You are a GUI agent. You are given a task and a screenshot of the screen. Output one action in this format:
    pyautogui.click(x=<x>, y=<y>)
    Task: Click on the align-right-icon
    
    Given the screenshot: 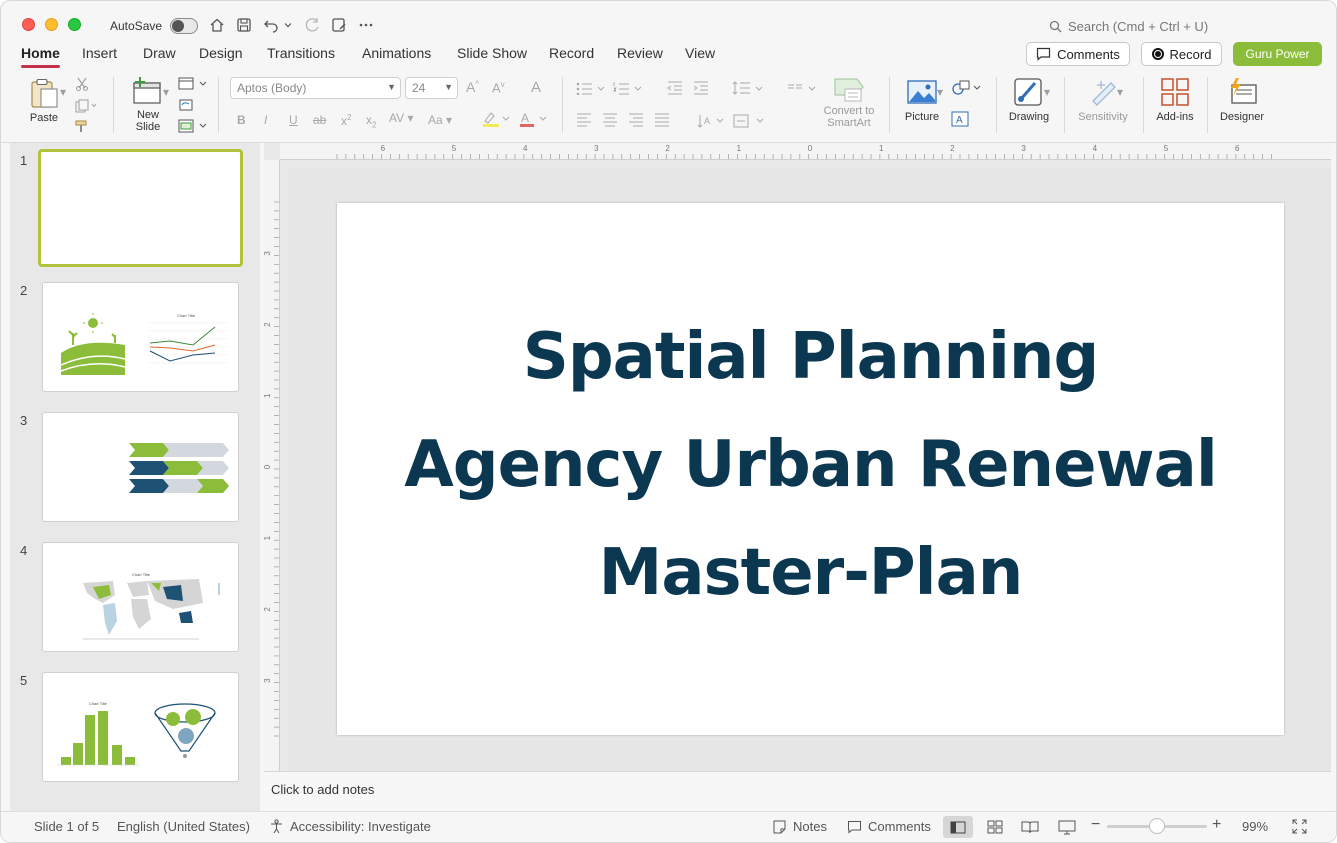 What is the action you would take?
    pyautogui.click(x=636, y=121)
    